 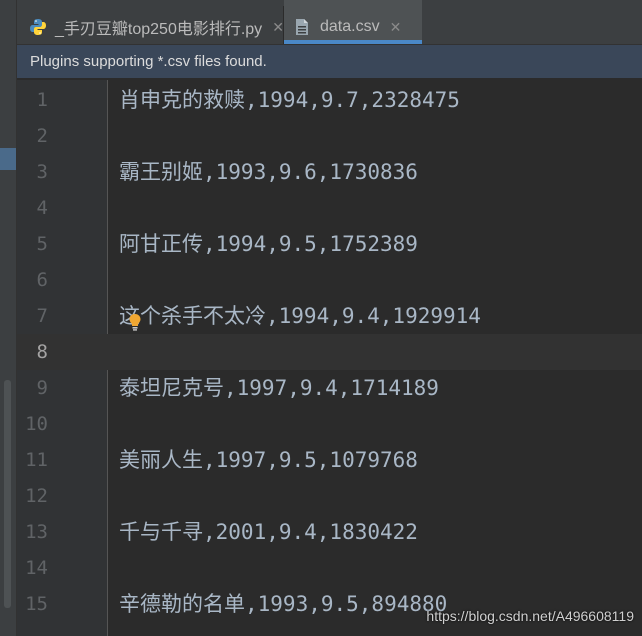 I want to click on line-number: 13, so click(x=36, y=532).